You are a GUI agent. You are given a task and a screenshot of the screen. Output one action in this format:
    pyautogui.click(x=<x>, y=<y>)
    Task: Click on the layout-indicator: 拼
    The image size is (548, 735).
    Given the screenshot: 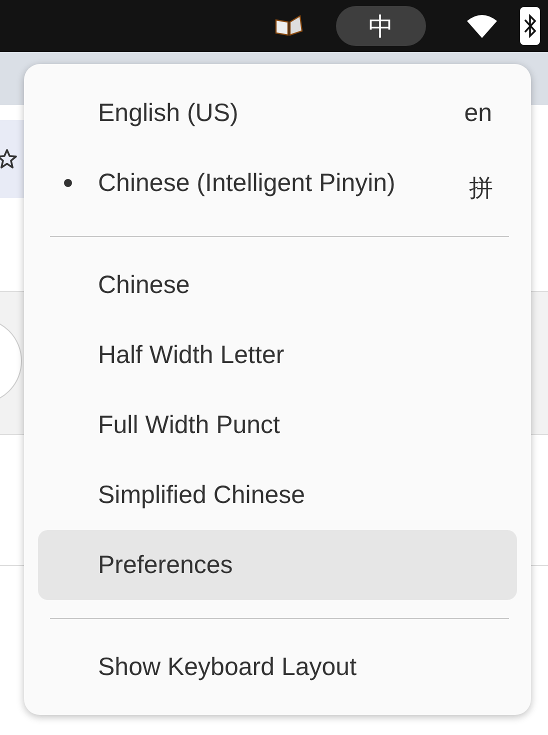 What is the action you would take?
    pyautogui.click(x=481, y=188)
    